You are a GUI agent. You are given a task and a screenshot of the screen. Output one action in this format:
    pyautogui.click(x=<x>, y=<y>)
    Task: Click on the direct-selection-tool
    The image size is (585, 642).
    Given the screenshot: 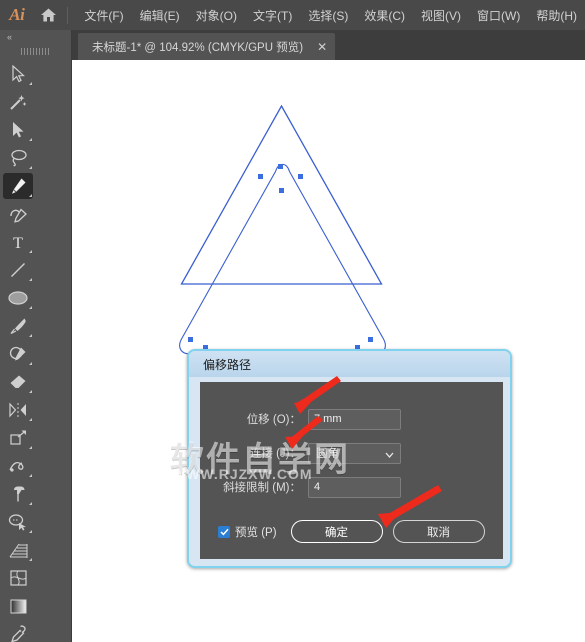 What is the action you would take?
    pyautogui.click(x=18, y=130)
    